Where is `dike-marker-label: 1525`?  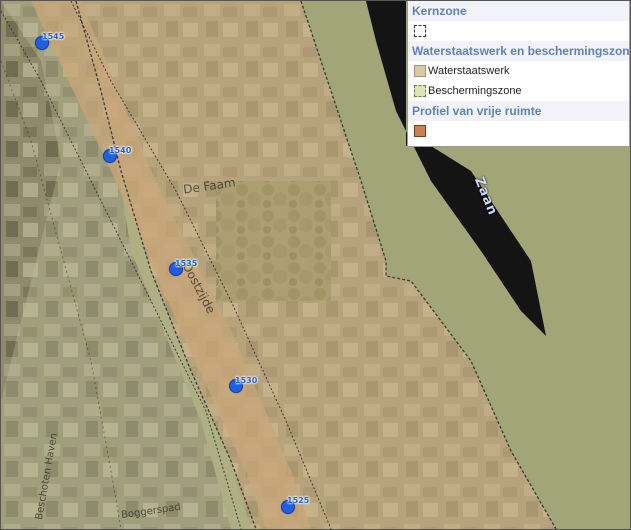 dike-marker-label: 1525 is located at coordinates (298, 500).